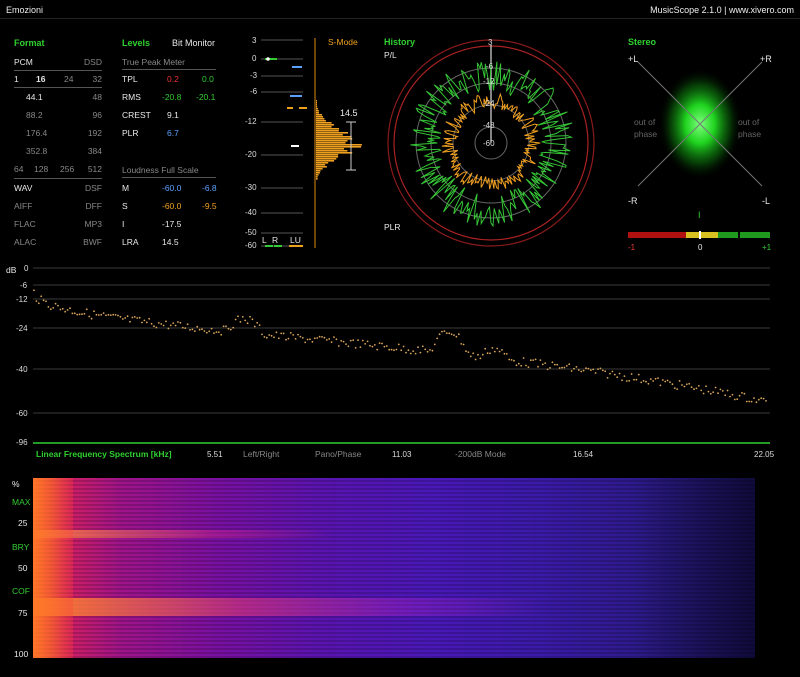 The height and width of the screenshot is (677, 800). What do you see at coordinates (338, 454) in the screenshot?
I see `pano-phase-toggle: Pano/Phase` at bounding box center [338, 454].